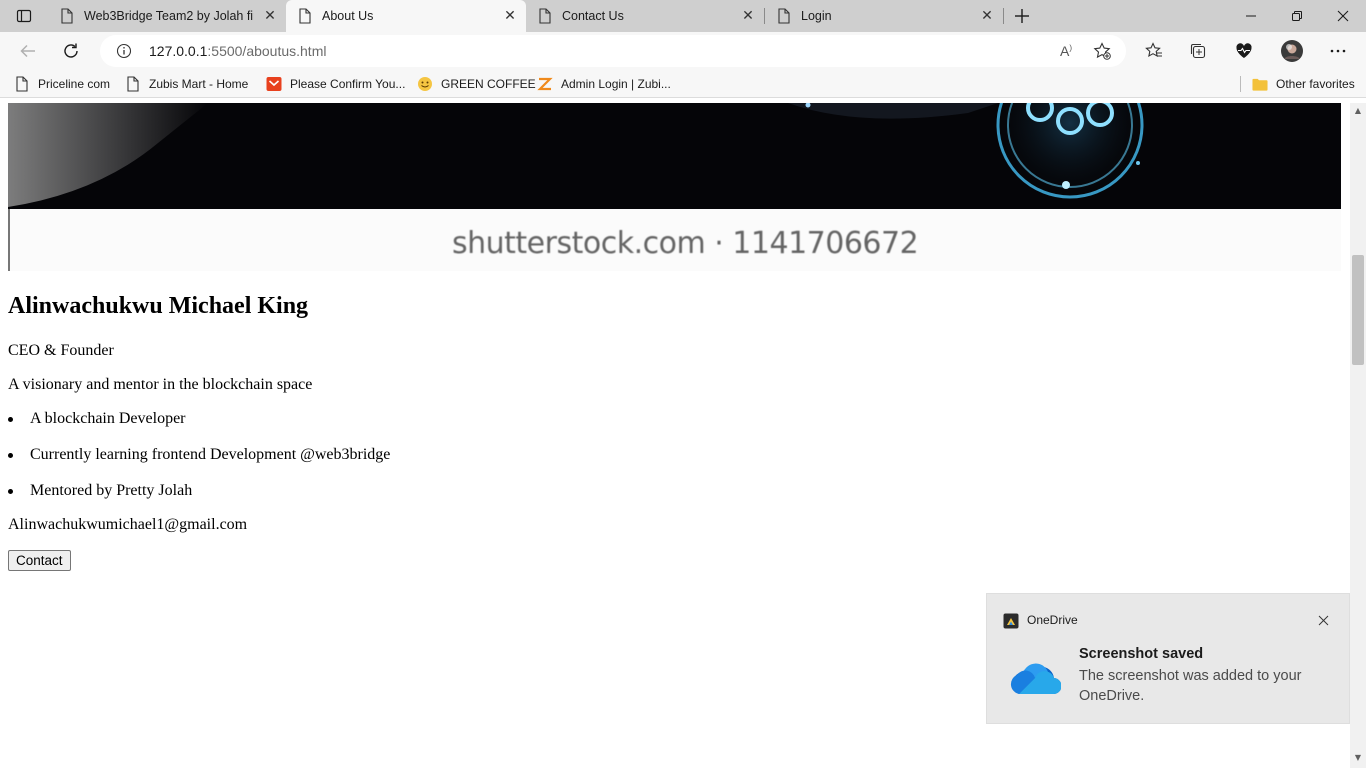 This screenshot has height=768, width=1366. I want to click on banner-dark-area, so click(674, 156).